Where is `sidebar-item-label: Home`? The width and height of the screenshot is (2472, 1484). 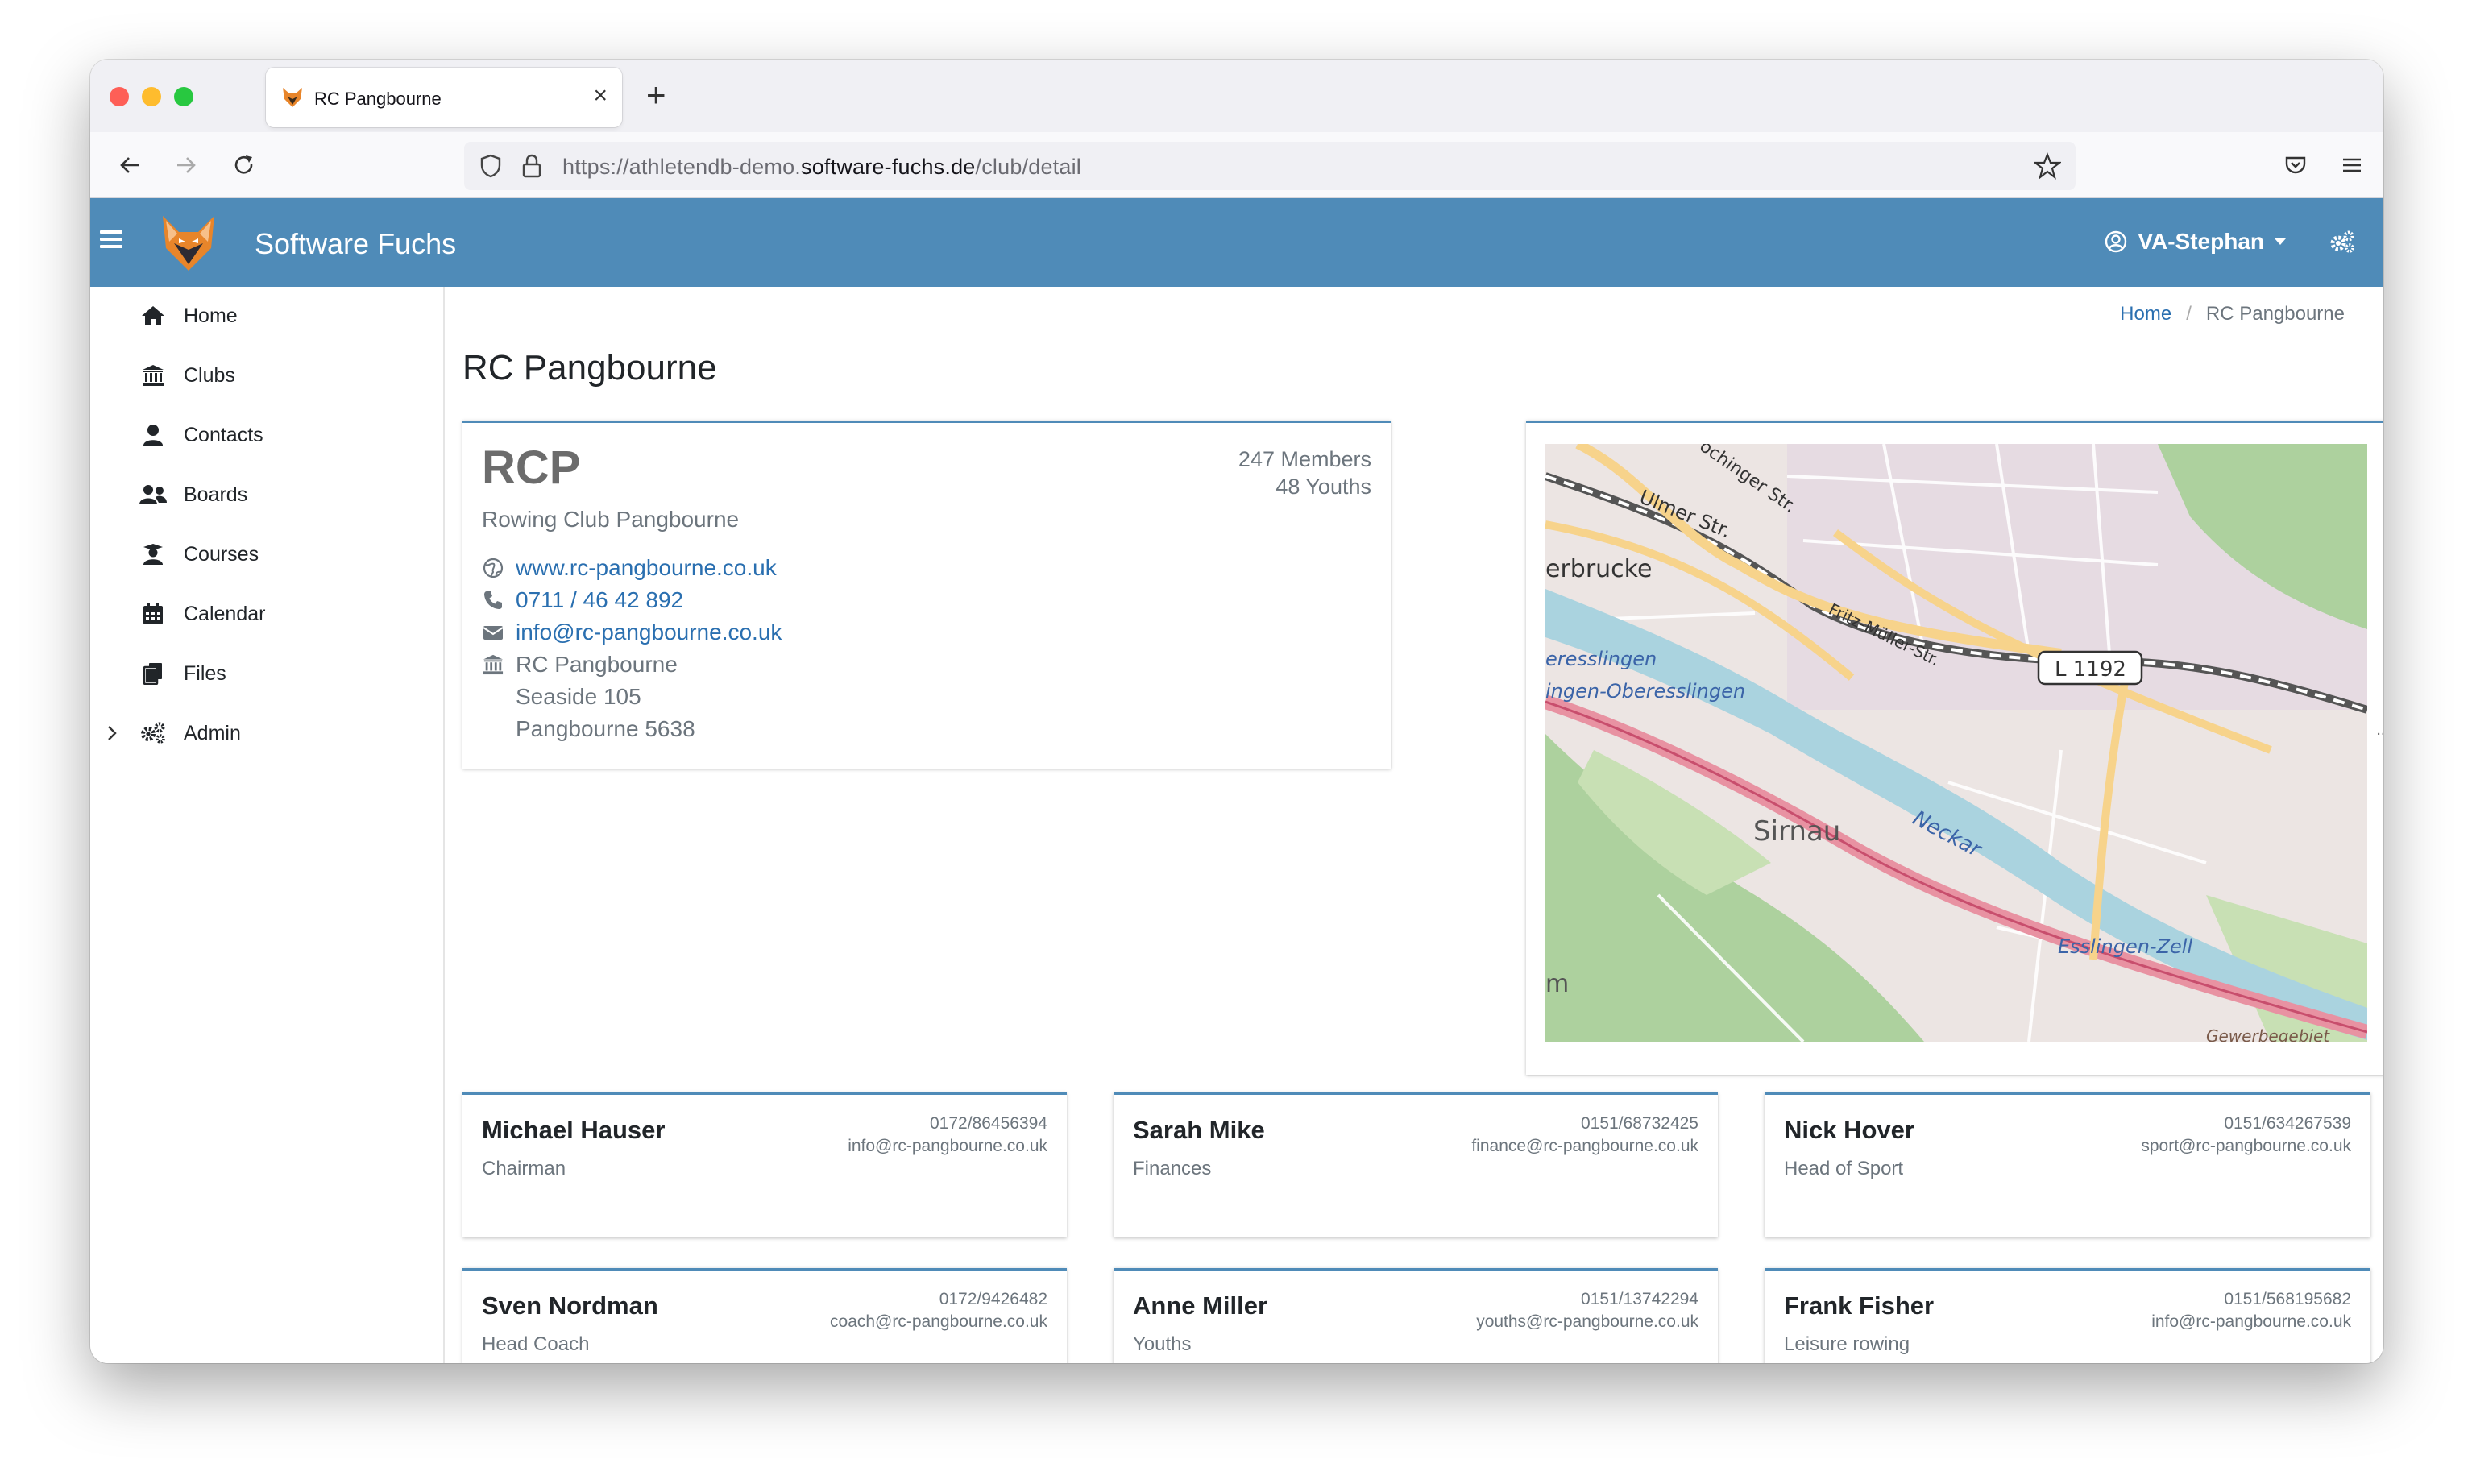 sidebar-item-label: Home is located at coordinates (211, 315).